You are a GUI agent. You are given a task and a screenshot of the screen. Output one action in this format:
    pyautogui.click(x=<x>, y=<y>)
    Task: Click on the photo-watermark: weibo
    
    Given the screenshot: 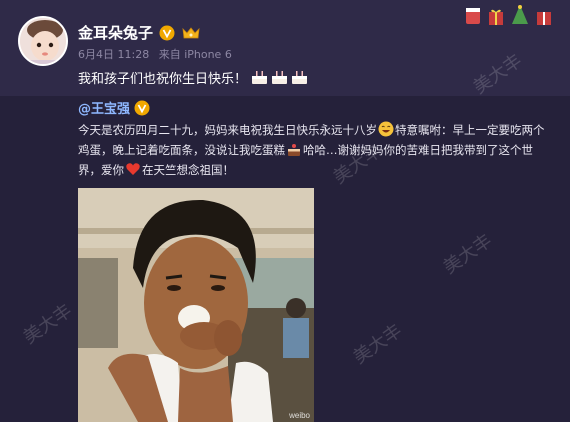 What is the action you would take?
    pyautogui.click(x=299, y=415)
    